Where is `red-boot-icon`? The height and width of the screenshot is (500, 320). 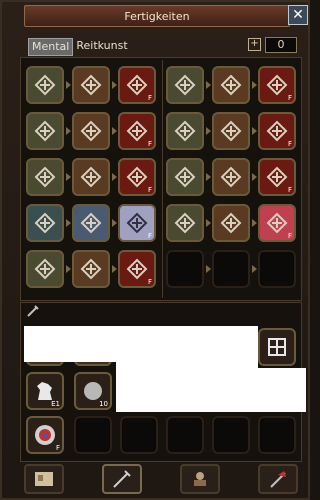 red-boot-icon is located at coordinates (137, 131).